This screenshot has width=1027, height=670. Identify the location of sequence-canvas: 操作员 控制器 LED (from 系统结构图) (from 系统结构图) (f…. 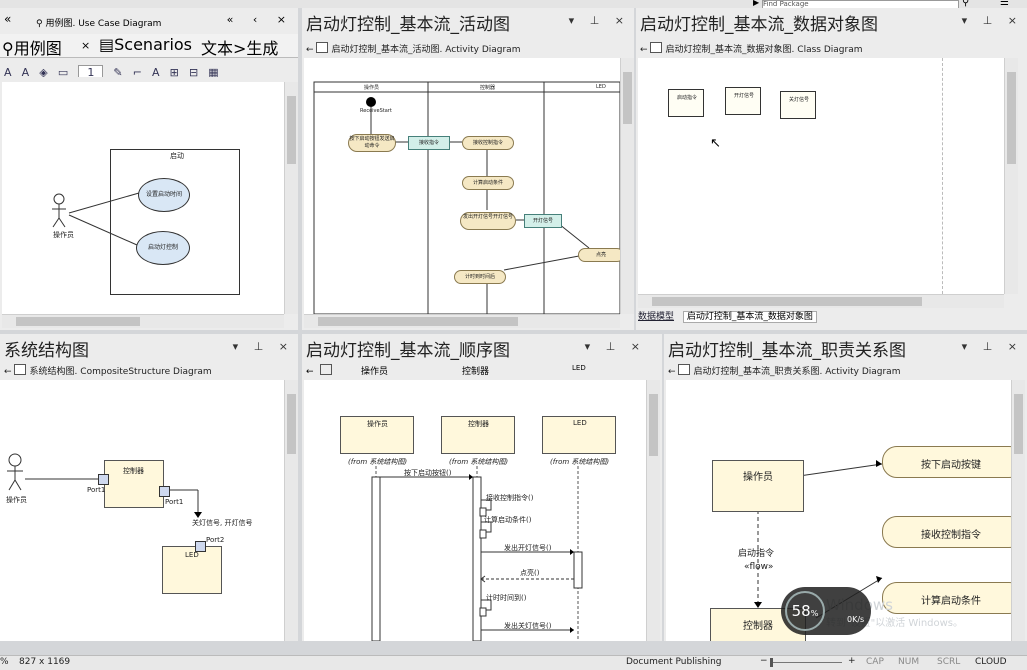
(475, 510).